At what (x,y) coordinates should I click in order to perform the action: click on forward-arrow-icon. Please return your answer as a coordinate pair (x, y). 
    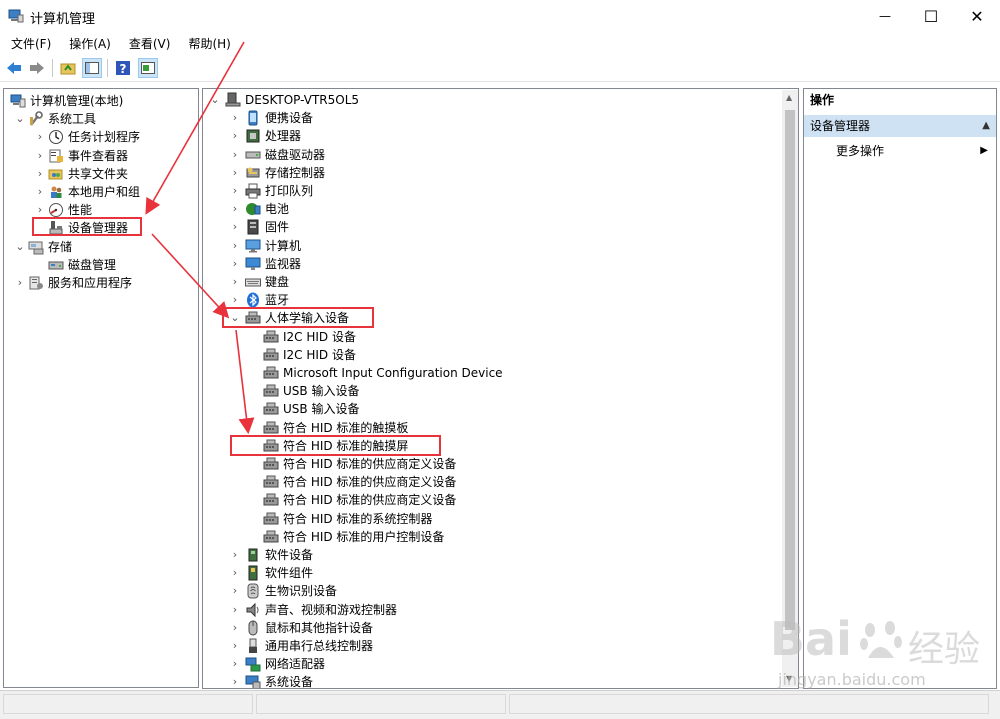
    Looking at the image, I should click on (37, 68).